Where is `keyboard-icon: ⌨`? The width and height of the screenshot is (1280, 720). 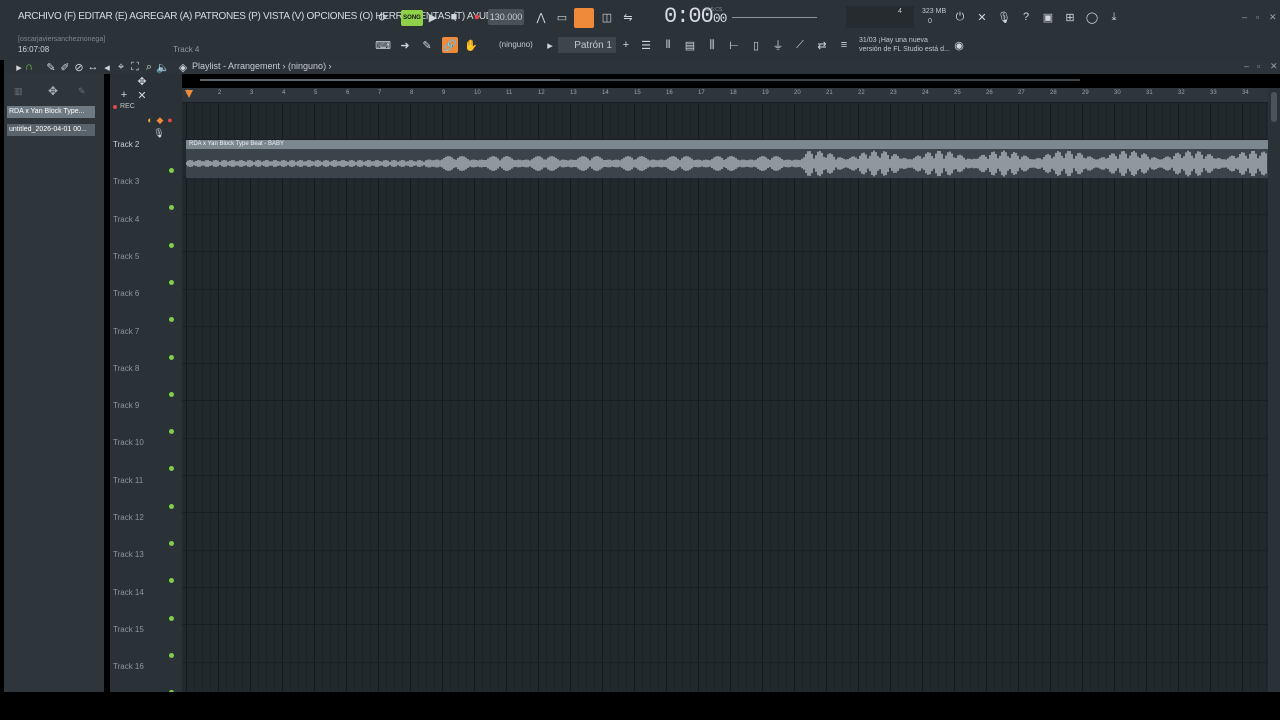
keyboard-icon: ⌨ is located at coordinates (383, 45).